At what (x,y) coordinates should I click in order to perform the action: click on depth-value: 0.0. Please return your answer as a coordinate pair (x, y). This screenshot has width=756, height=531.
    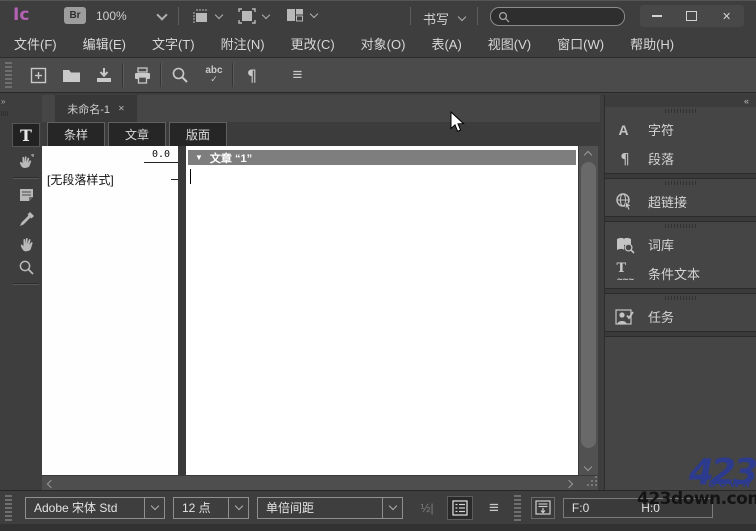
    Looking at the image, I should click on (160, 154).